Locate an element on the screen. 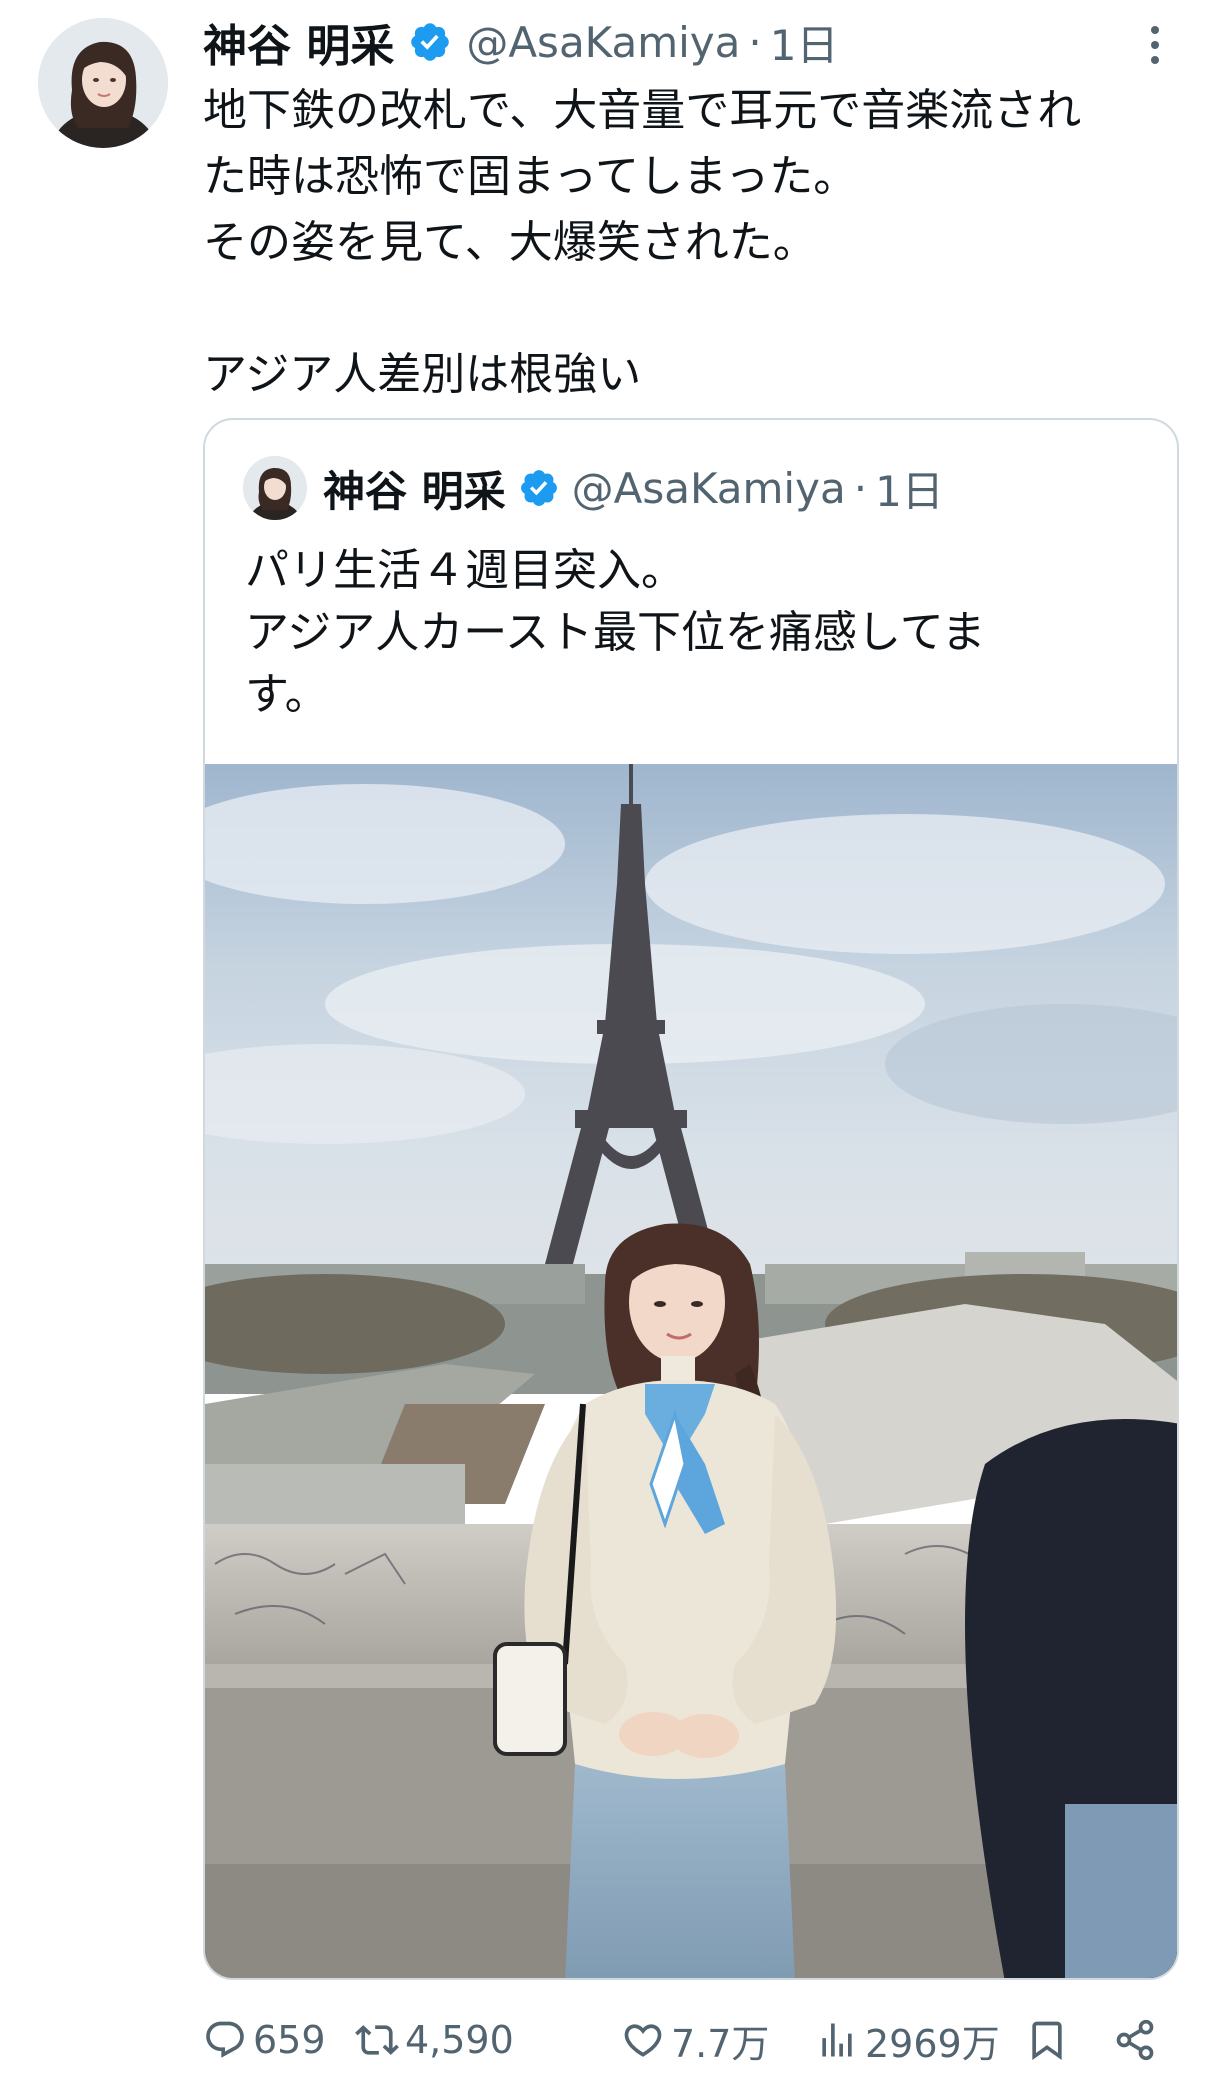 This screenshot has width=1220, height=2074. author-display-name: 神谷 明采 is located at coordinates (298, 42).